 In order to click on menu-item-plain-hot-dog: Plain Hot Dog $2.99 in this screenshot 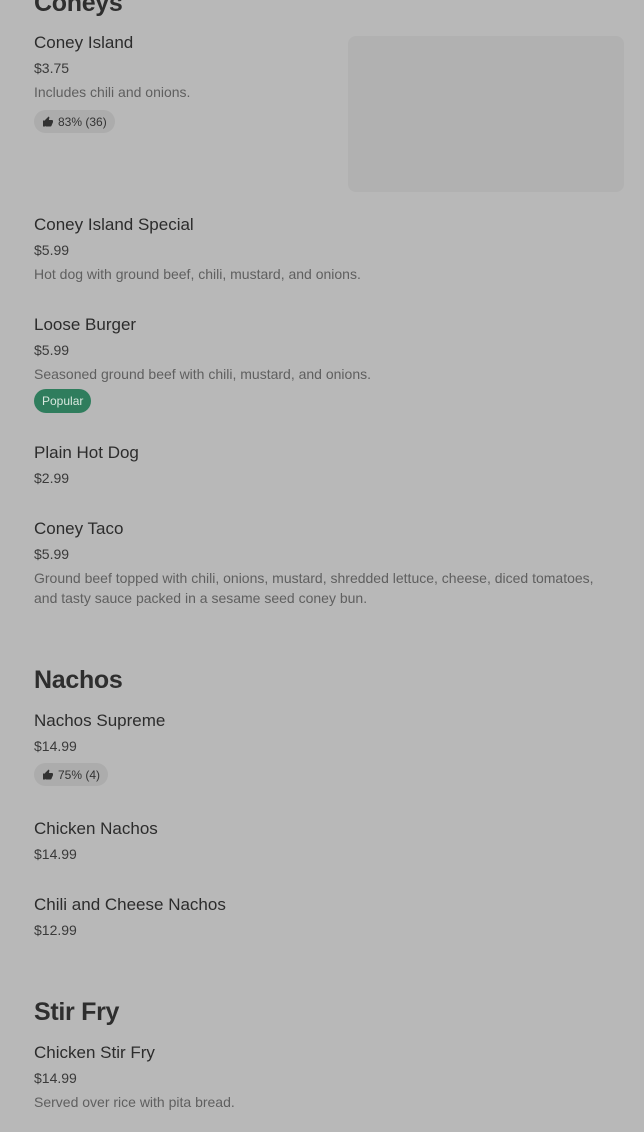, I will do `click(322, 465)`.